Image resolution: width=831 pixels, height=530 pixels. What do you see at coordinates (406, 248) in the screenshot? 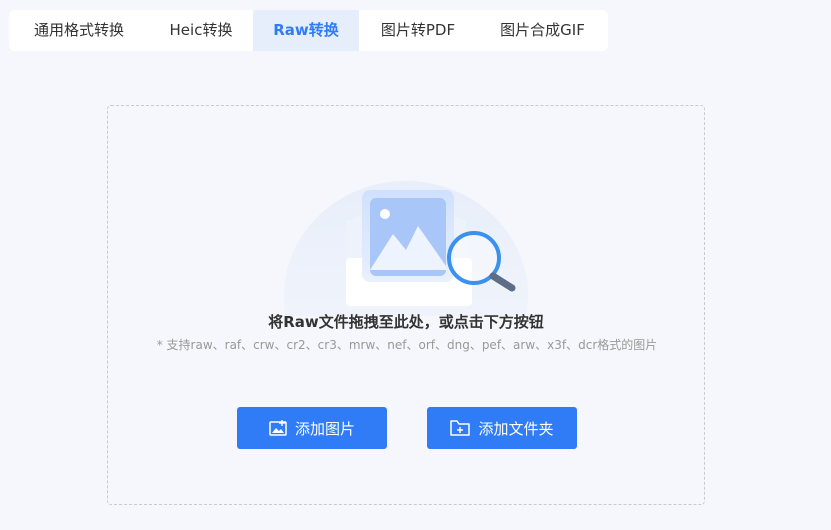
I see `image-search-illustration-icon` at bounding box center [406, 248].